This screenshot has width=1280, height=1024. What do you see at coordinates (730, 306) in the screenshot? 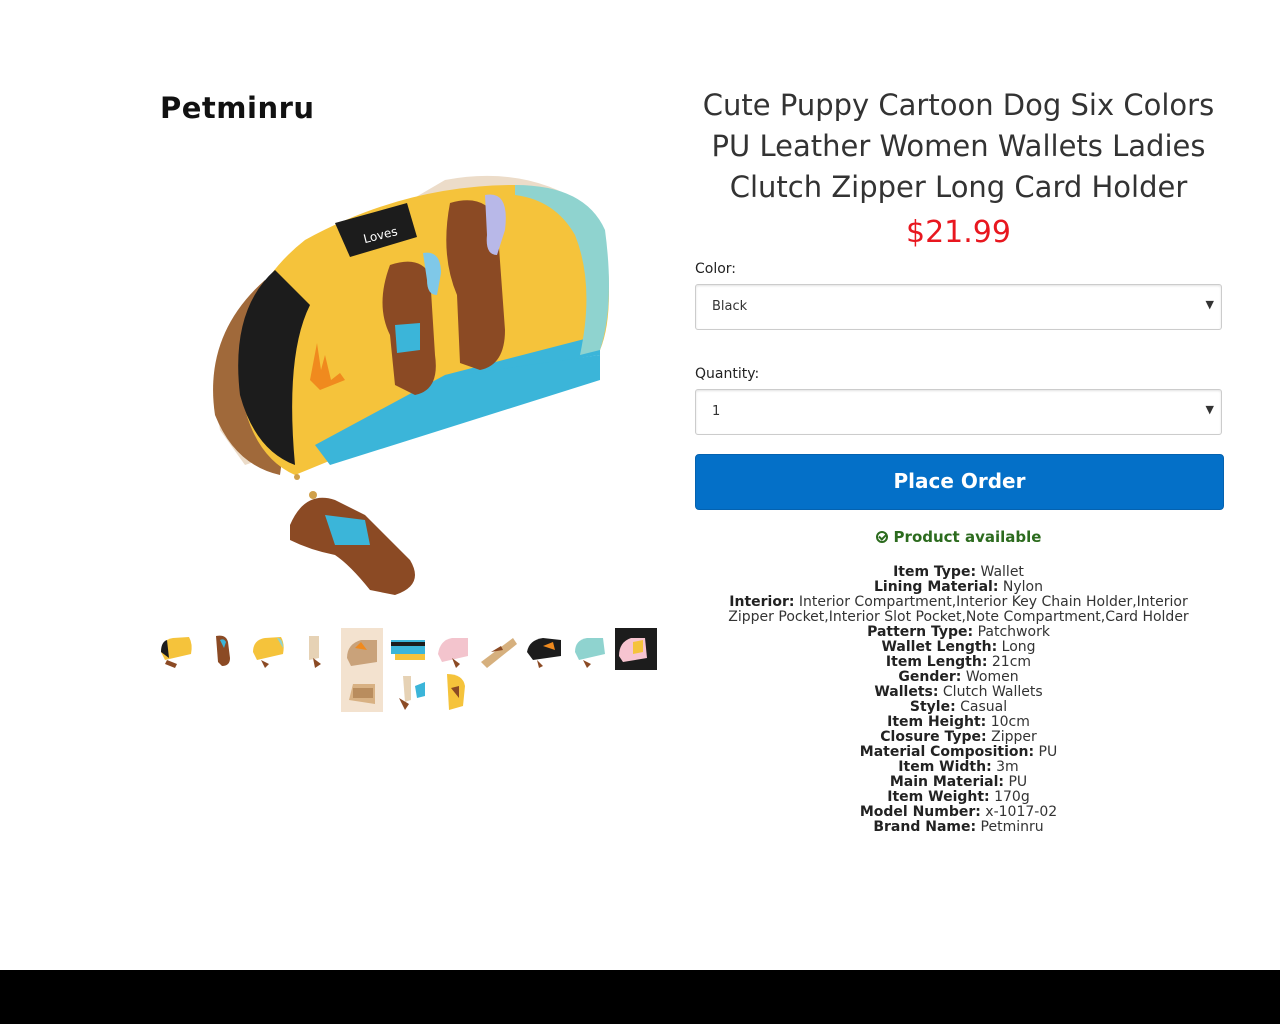
I see `color-select-value: Black` at bounding box center [730, 306].